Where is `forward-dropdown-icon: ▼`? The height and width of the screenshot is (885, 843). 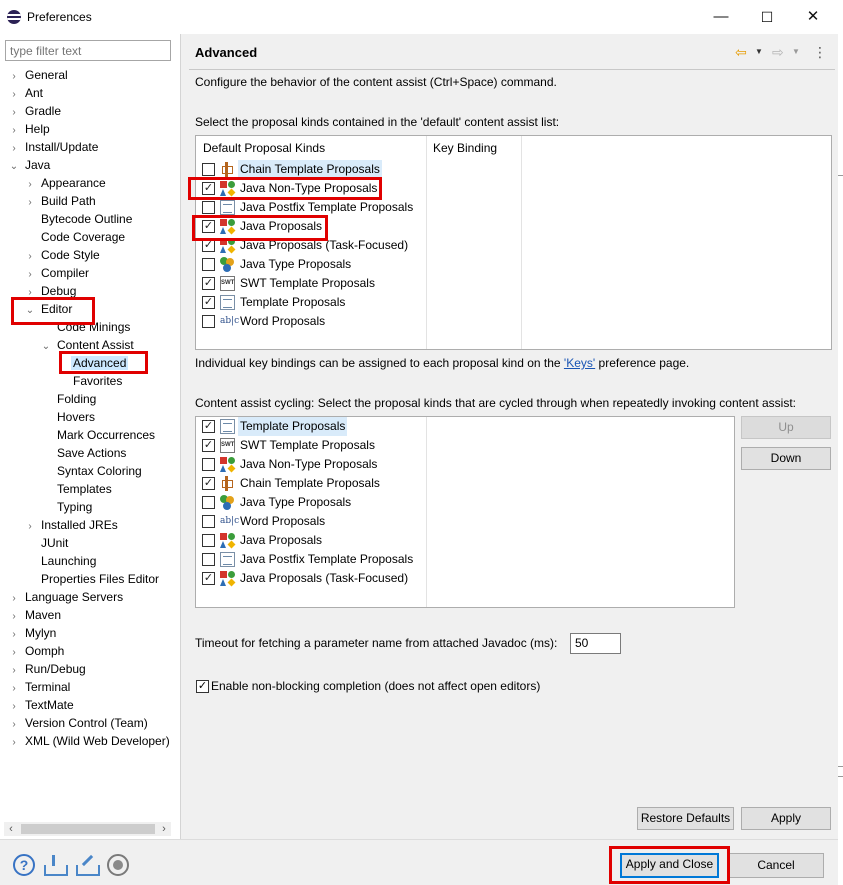
forward-dropdown-icon: ▼ is located at coordinates (796, 52).